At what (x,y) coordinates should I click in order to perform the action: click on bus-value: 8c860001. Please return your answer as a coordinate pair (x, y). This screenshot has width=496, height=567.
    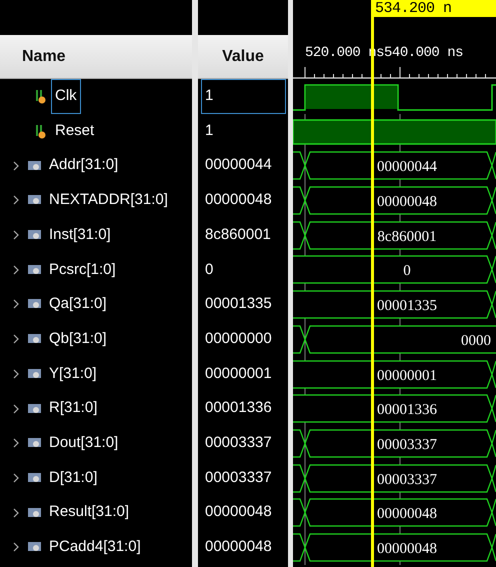
    Looking at the image, I should click on (407, 236).